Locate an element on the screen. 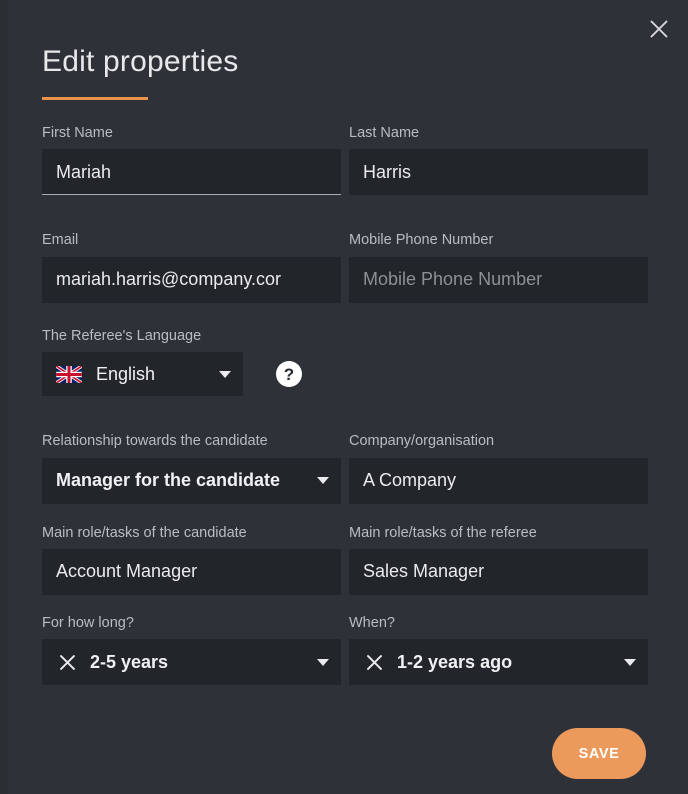  language-row: The Referee's Language English ? is located at coordinates (345, 362).